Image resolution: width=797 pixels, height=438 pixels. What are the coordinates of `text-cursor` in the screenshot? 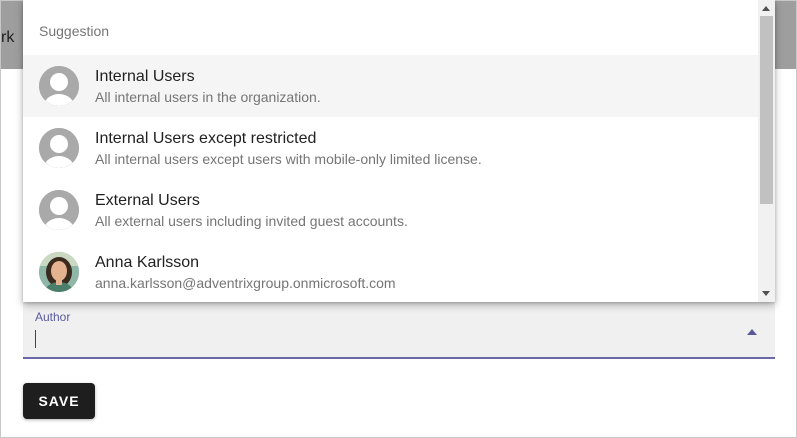 It's located at (35, 339).